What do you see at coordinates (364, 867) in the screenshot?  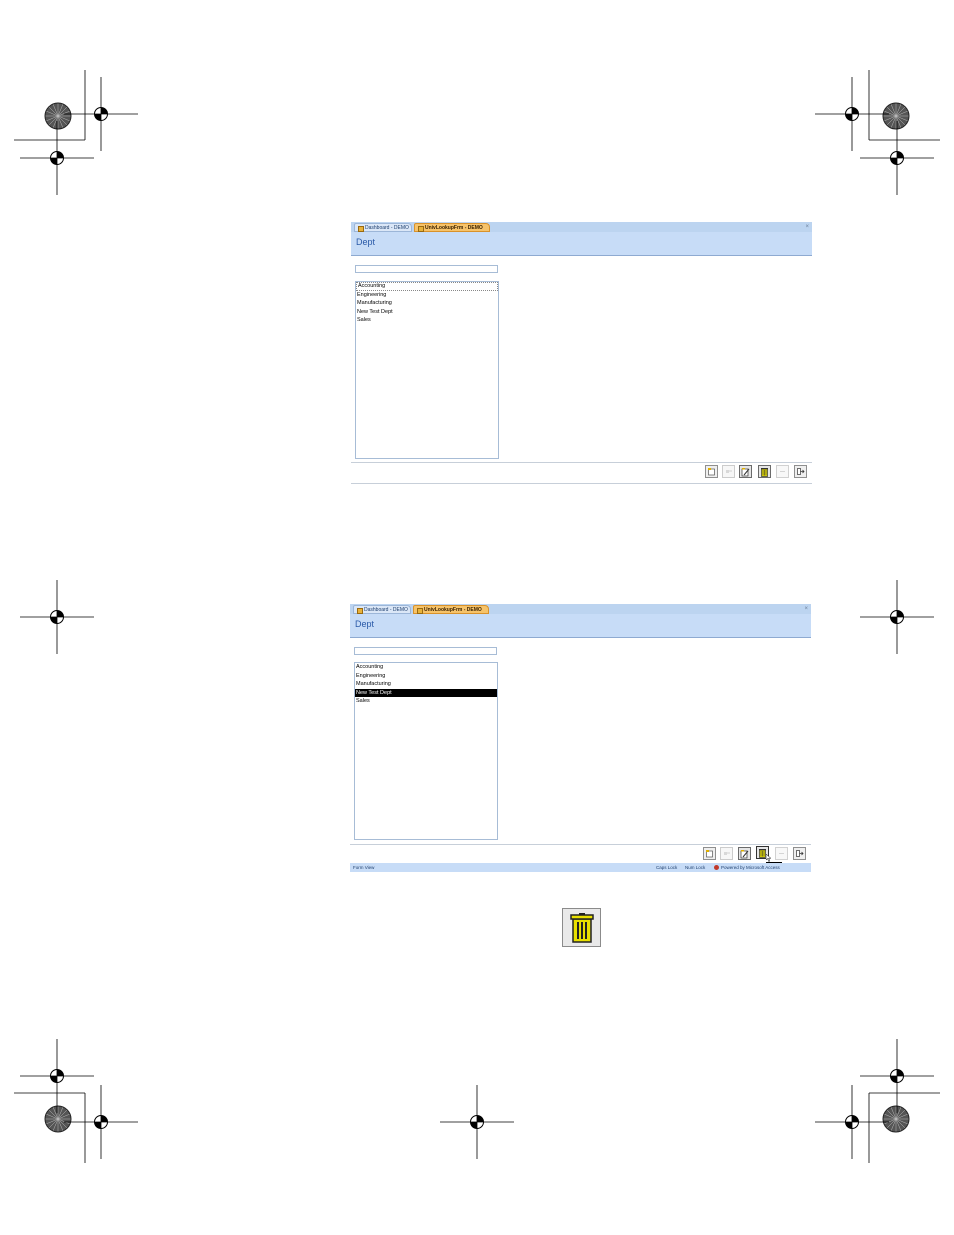 I see `status-view-mode: Form View` at bounding box center [364, 867].